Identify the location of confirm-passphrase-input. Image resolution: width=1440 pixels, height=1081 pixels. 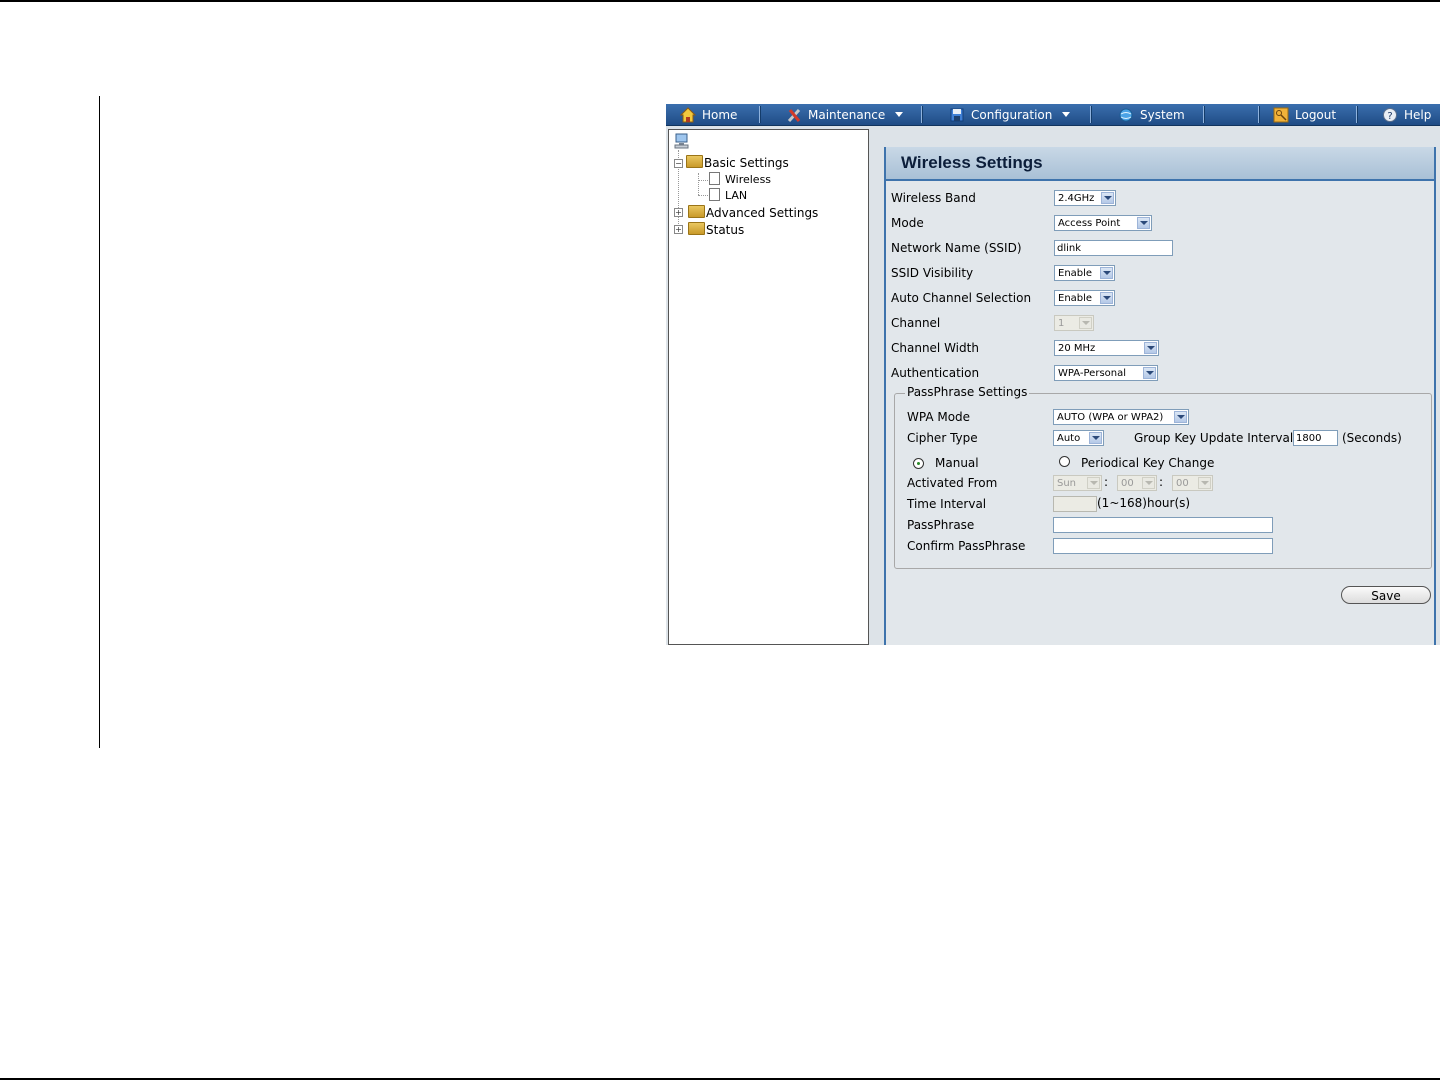
(1163, 546).